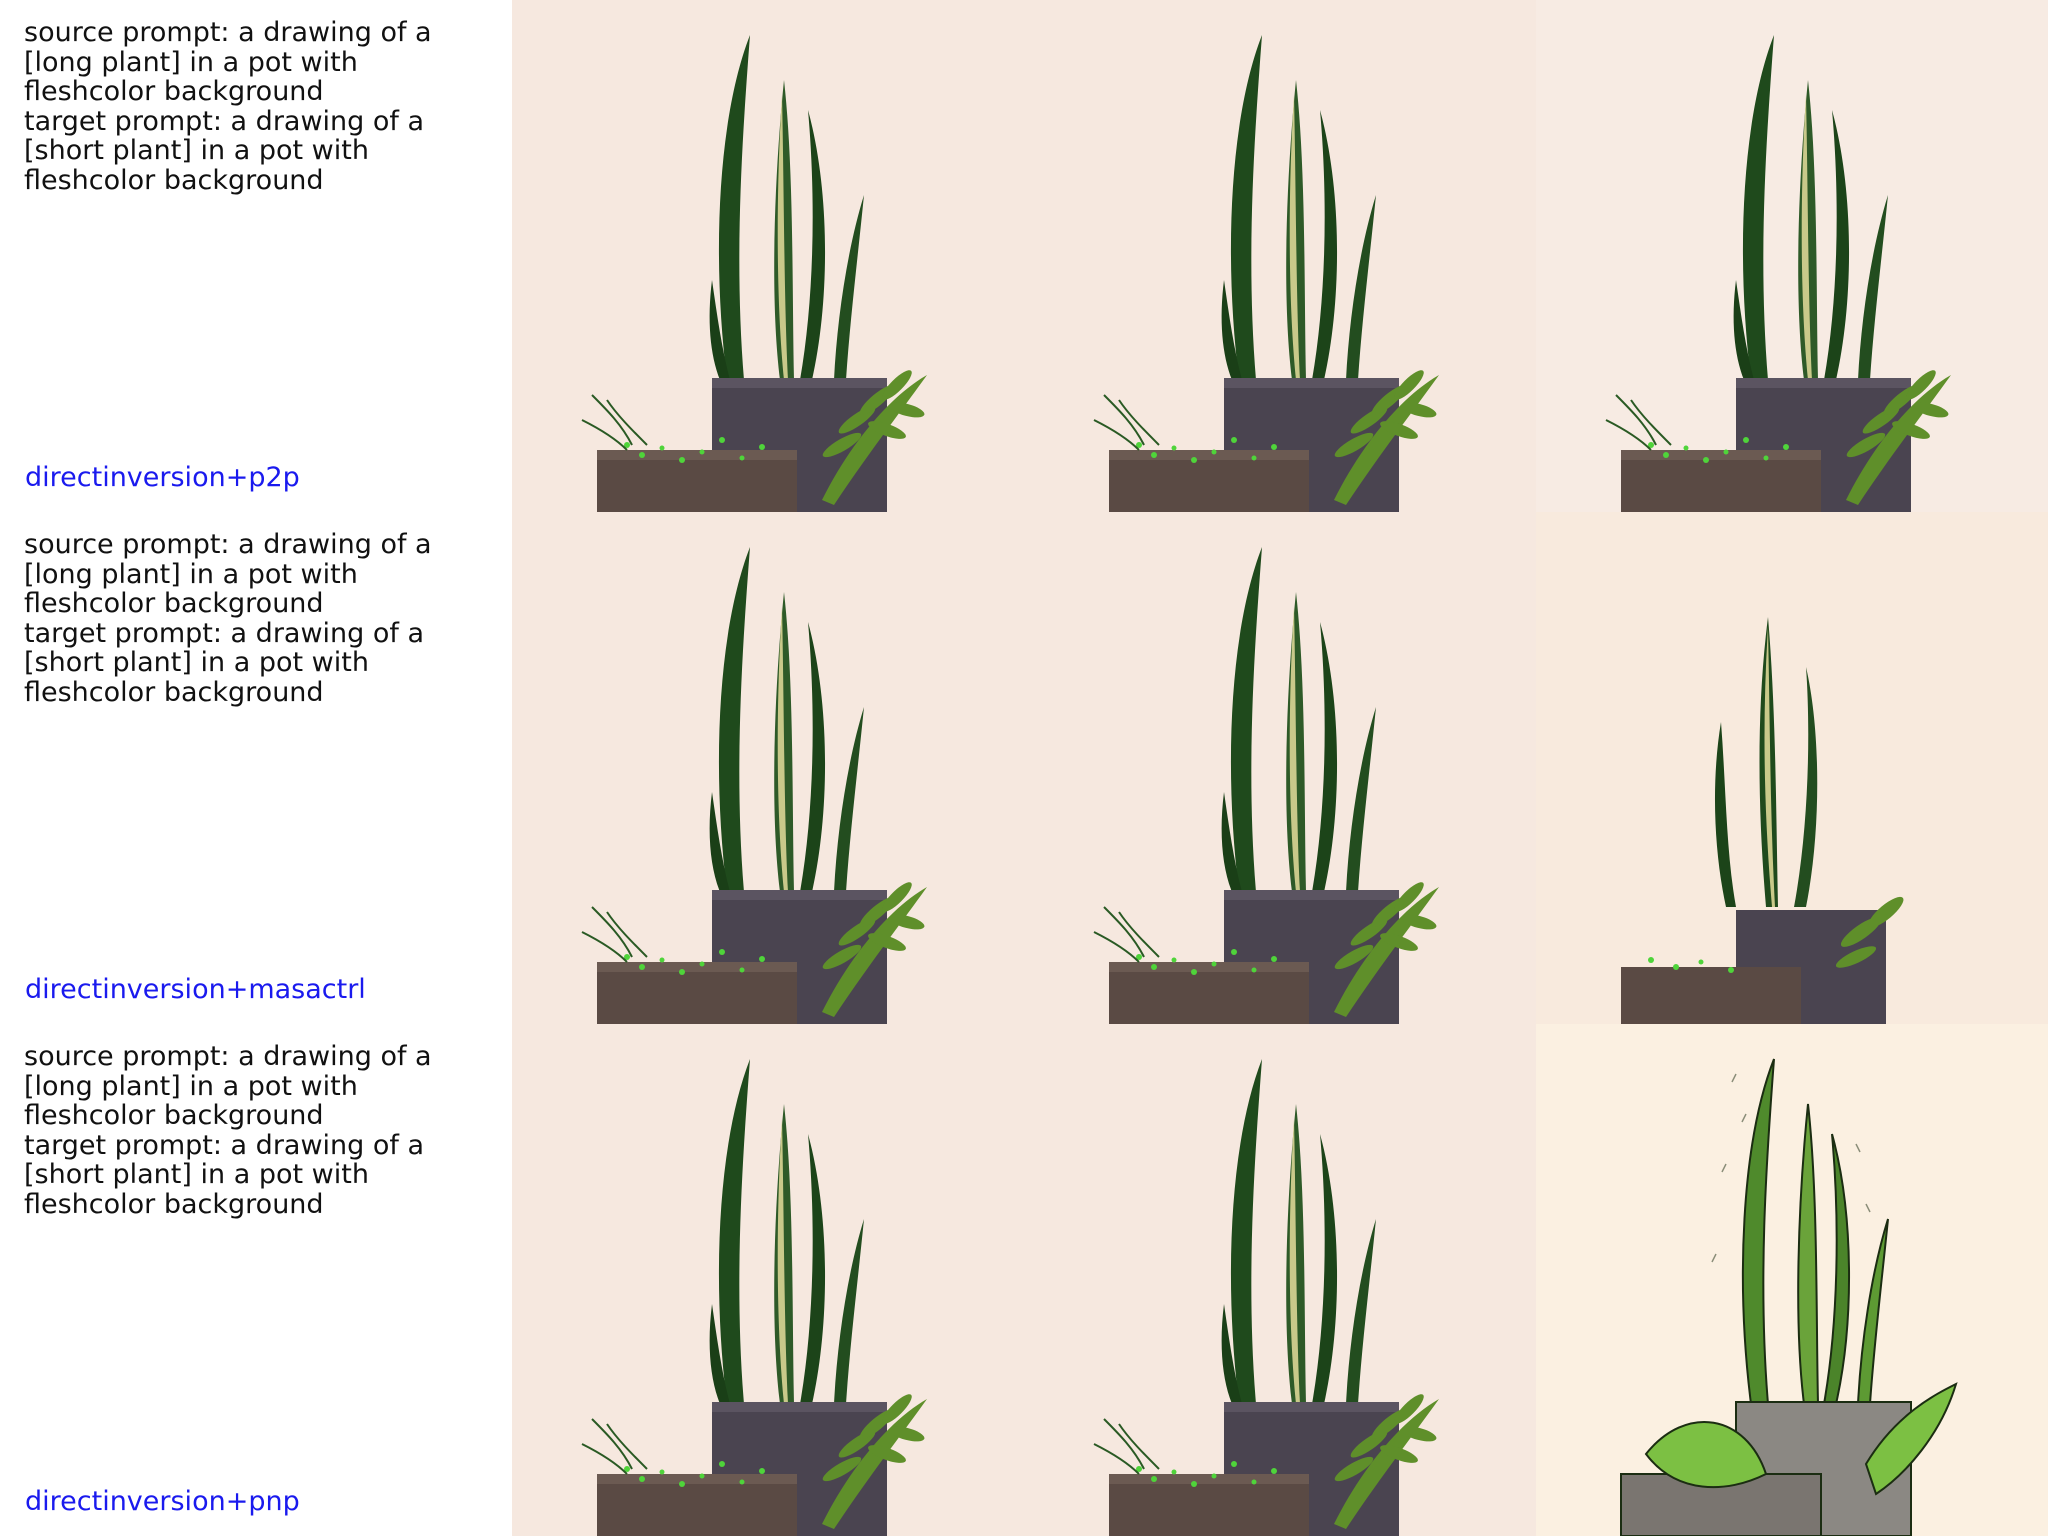 This screenshot has width=2048, height=1536. What do you see at coordinates (162, 477) in the screenshot?
I see `method-label: directinversion+p2p` at bounding box center [162, 477].